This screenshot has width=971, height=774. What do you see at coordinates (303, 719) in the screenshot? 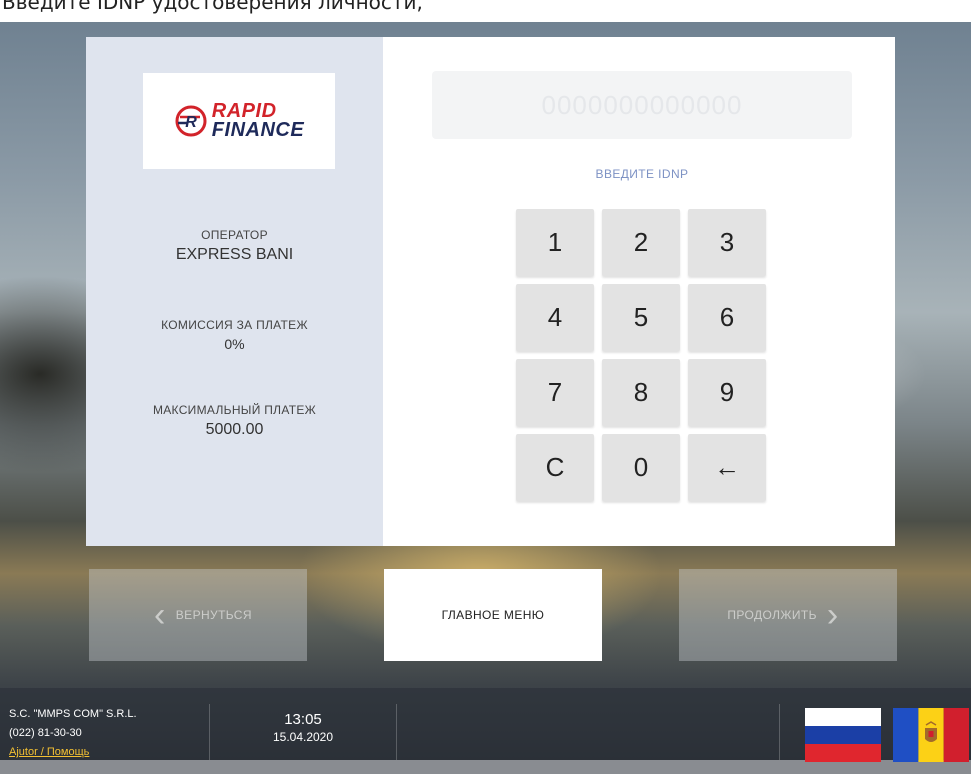
I see `clock-time: 13:05` at bounding box center [303, 719].